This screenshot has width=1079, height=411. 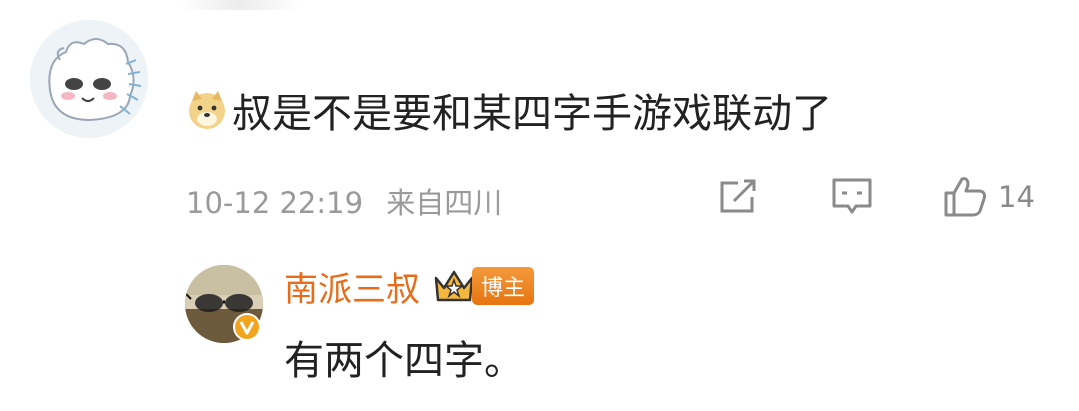 What do you see at coordinates (1016, 197) in the screenshot?
I see `like-count: 14` at bounding box center [1016, 197].